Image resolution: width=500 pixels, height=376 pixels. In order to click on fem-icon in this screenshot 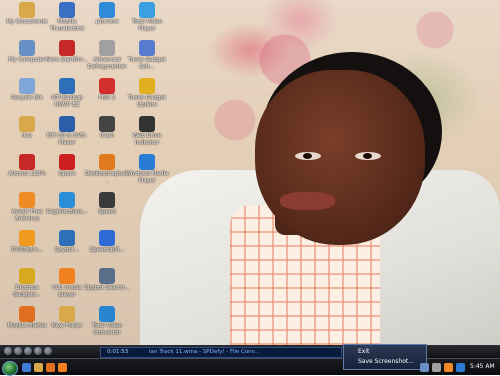, I will do `click(107, 86)`.